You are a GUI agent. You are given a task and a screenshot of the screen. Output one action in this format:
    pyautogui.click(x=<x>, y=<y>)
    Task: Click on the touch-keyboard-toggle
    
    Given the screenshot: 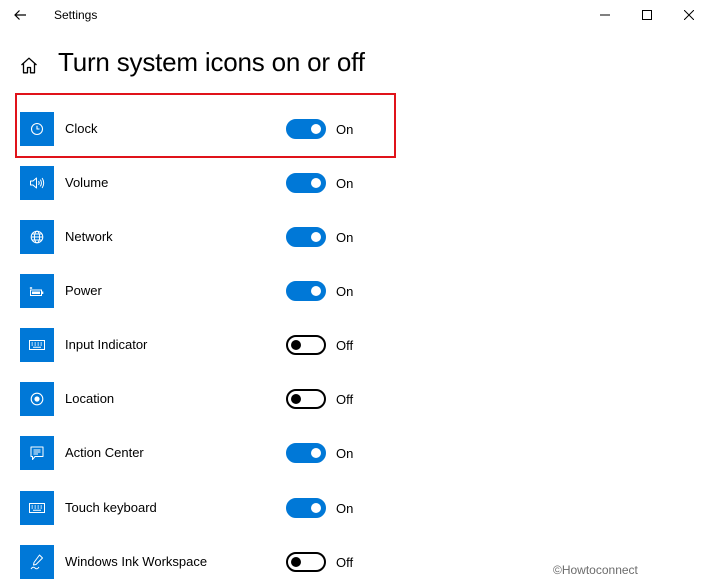 What is the action you would take?
    pyautogui.click(x=306, y=508)
    